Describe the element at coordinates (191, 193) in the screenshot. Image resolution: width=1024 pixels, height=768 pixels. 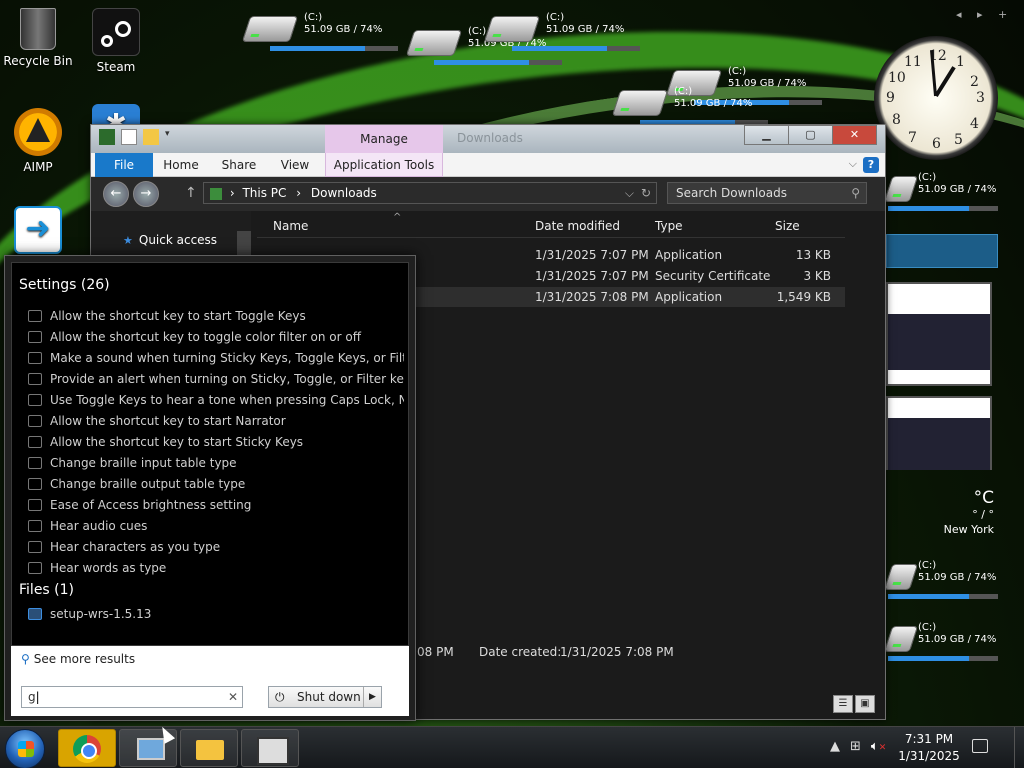
I see `up-button: ↑` at that location.